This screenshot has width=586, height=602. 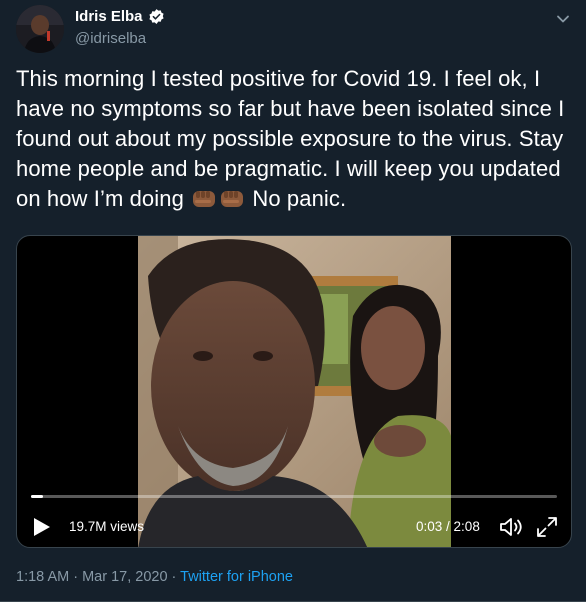 What do you see at coordinates (37, 496) in the screenshot?
I see `video-progress-fill` at bounding box center [37, 496].